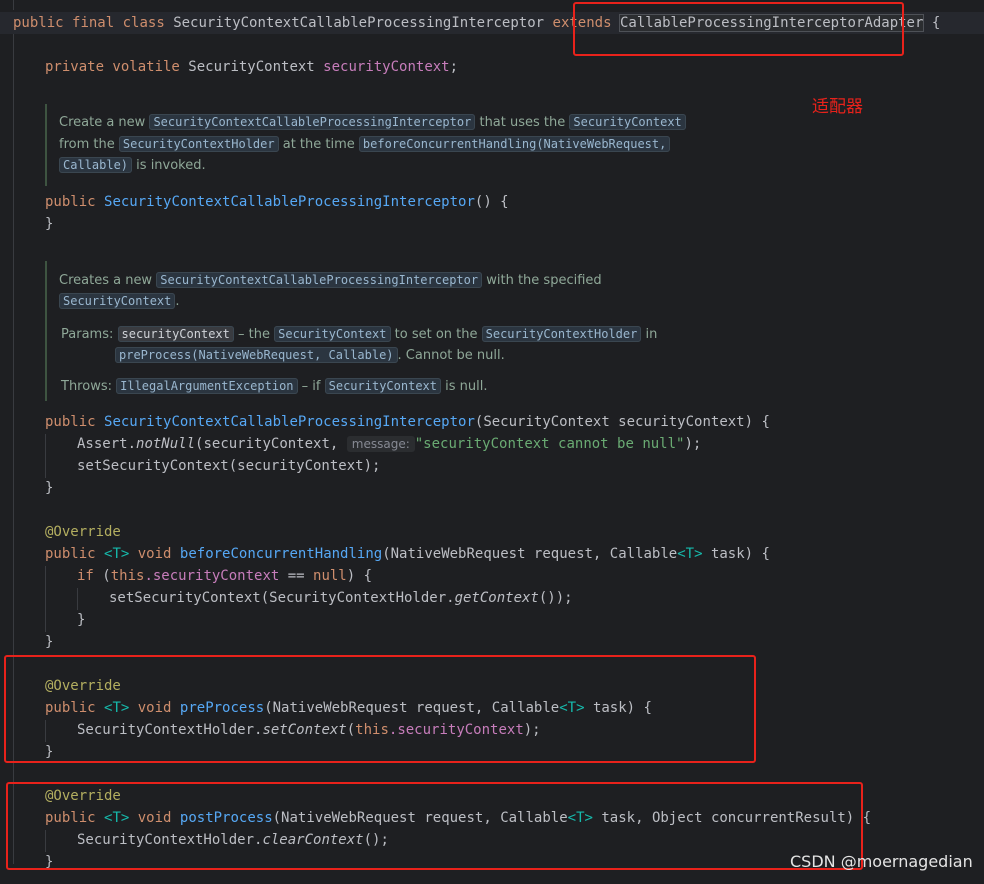 This screenshot has width=984, height=884. Describe the element at coordinates (454, 67) in the screenshot. I see `semicolon: ;` at that location.